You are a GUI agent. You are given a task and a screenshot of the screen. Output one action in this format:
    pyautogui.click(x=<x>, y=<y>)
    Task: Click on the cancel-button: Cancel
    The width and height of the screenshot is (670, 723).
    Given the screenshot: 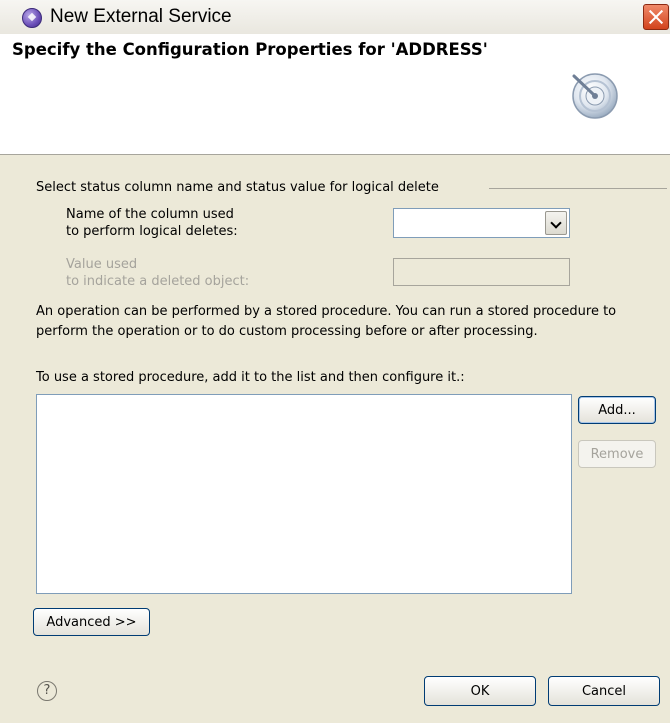 What is the action you would take?
    pyautogui.click(x=604, y=691)
    